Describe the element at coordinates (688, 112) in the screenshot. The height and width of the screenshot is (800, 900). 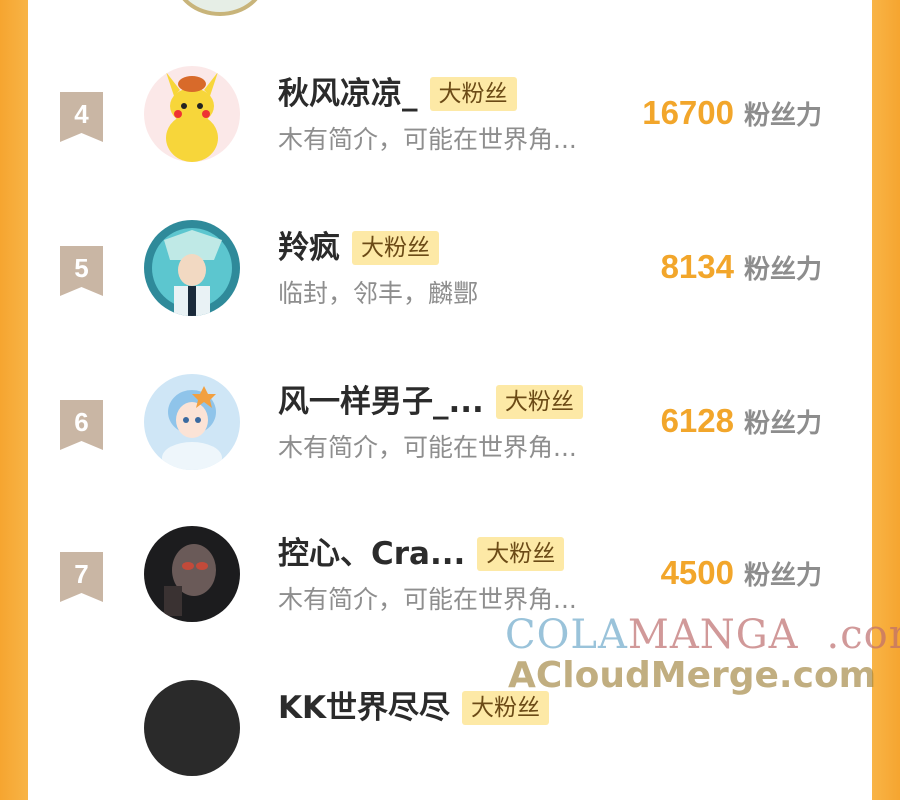
I see `fan-power-value: 16700` at that location.